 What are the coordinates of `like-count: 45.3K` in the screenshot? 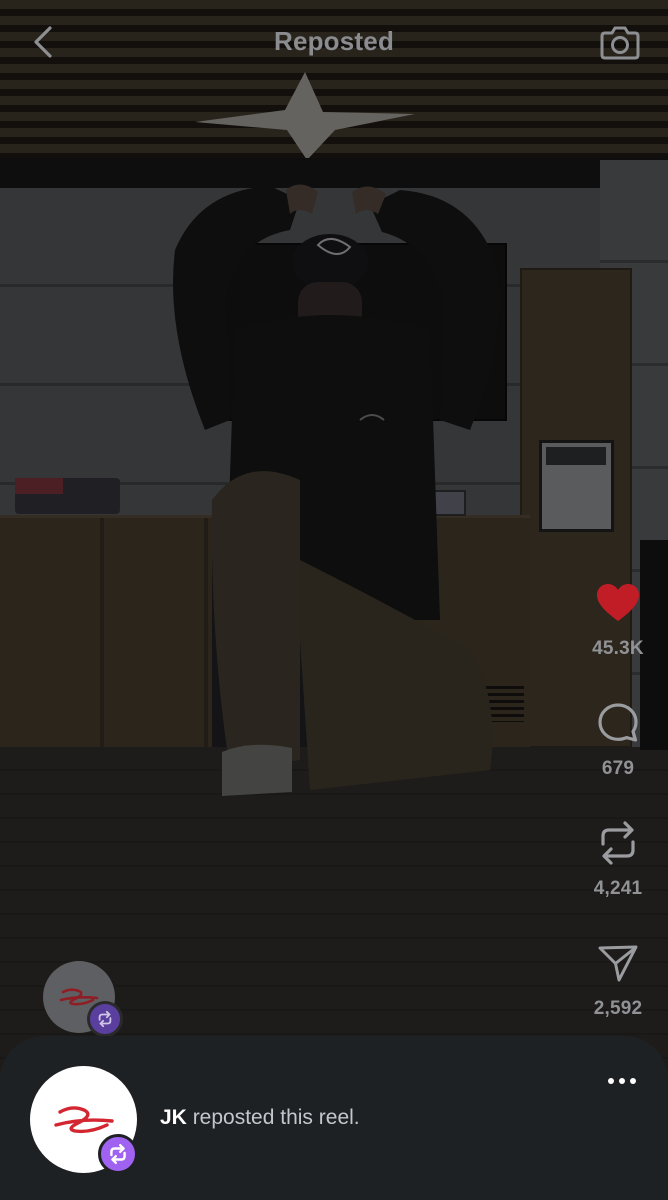 It's located at (618, 648).